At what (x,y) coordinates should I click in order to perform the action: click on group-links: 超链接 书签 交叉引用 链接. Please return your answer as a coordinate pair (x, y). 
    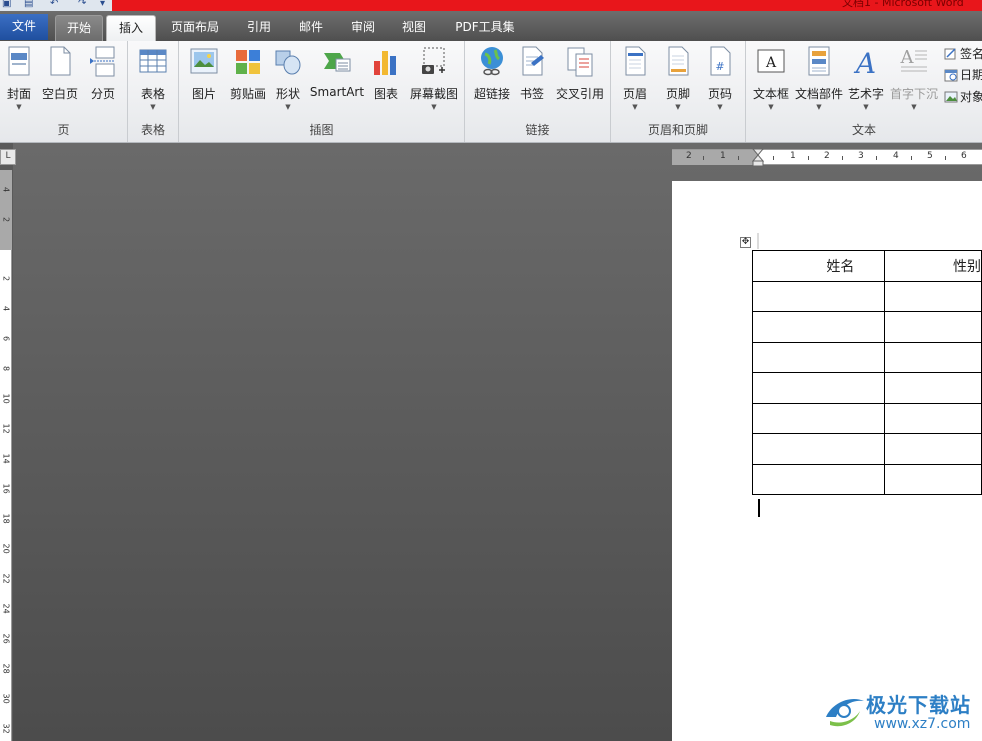
    Looking at the image, I should click on (538, 91).